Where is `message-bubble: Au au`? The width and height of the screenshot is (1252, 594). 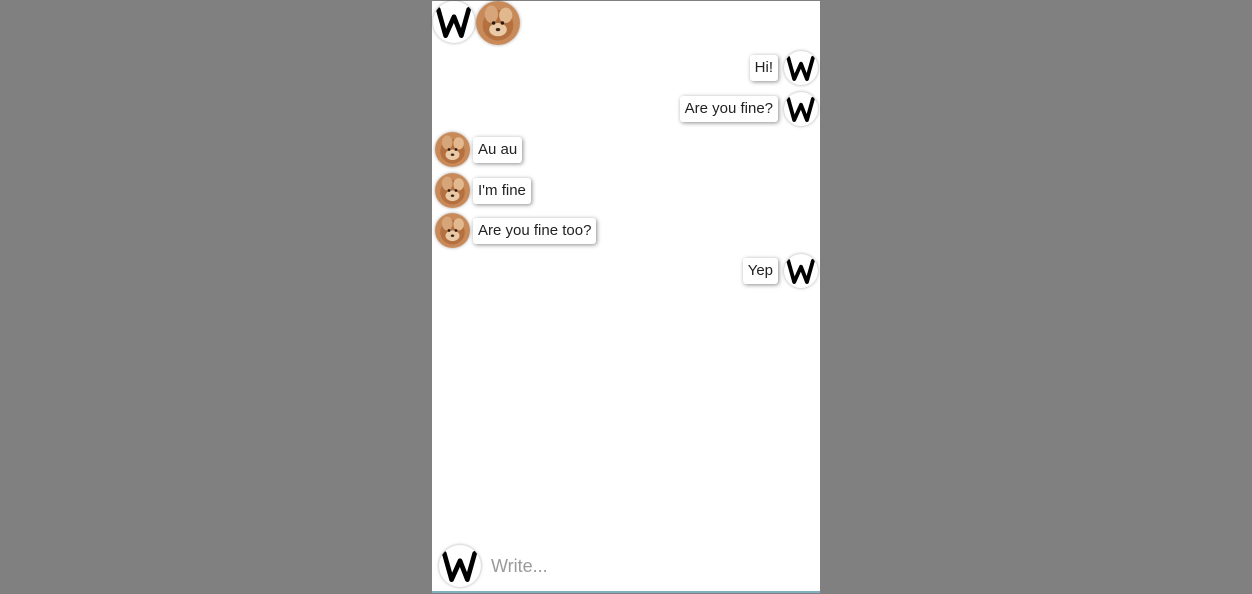
message-bubble: Au au is located at coordinates (498, 149).